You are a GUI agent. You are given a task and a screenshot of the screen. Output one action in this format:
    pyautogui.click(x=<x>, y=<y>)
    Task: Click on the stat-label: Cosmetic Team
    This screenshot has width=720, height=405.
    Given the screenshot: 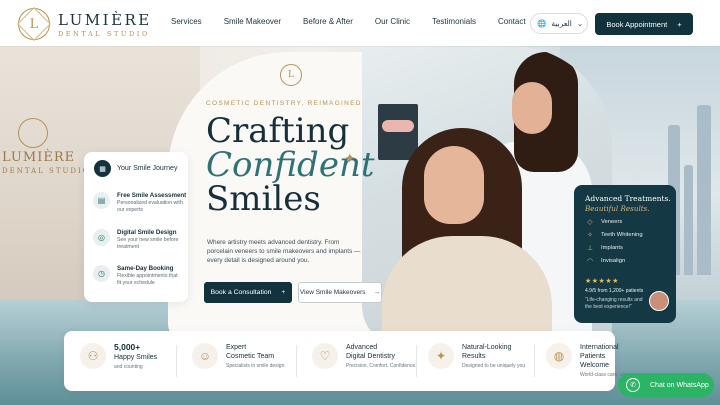 What is the action you would take?
    pyautogui.click(x=250, y=356)
    